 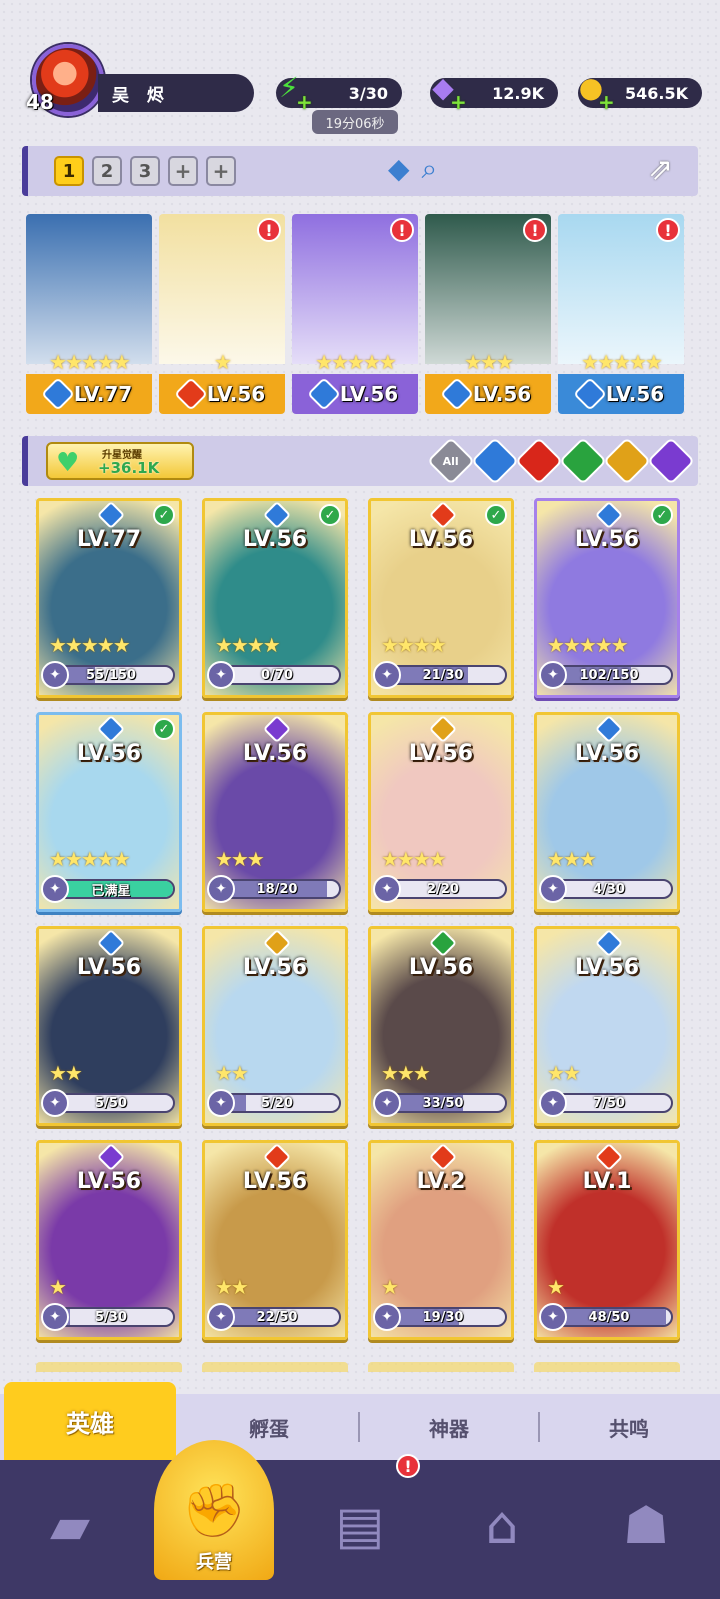 What do you see at coordinates (176, 93) in the screenshot?
I see `player-name: 吴 烬` at bounding box center [176, 93].